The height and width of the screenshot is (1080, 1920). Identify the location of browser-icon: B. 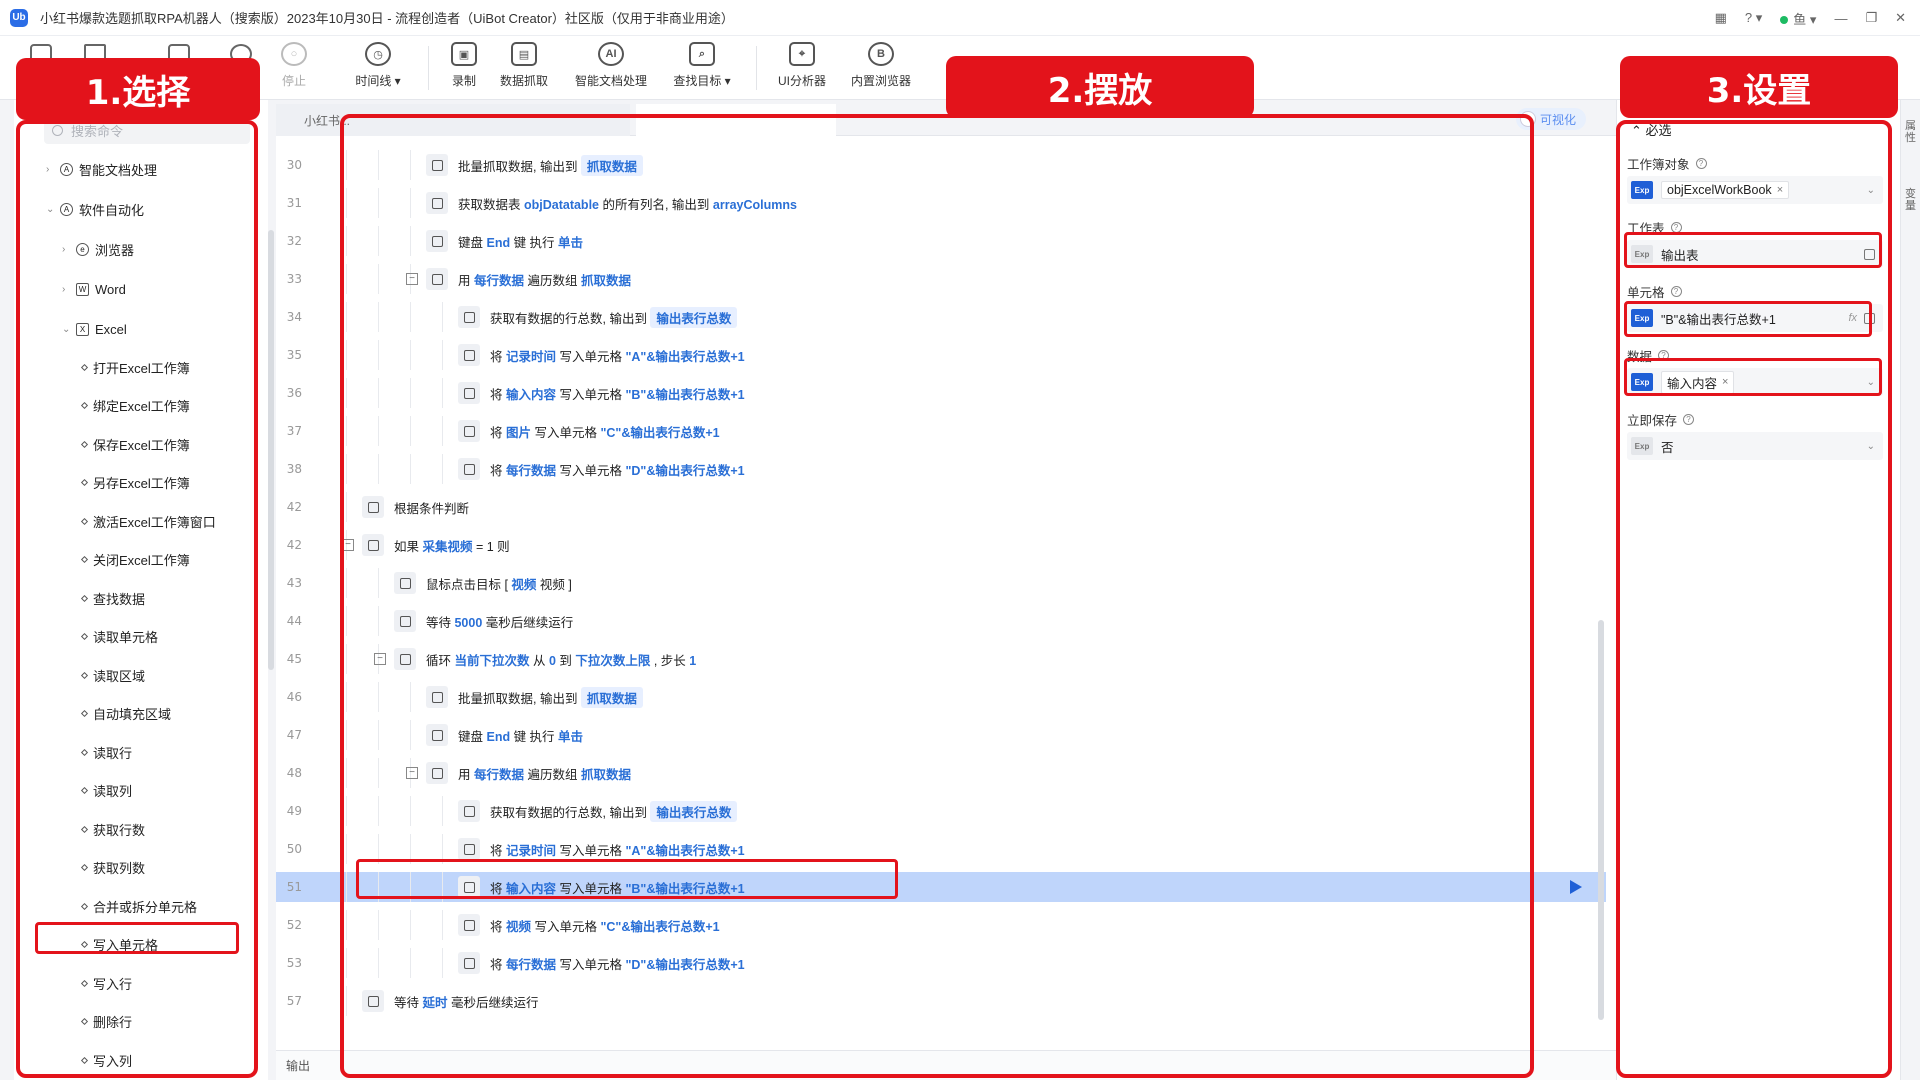
(881, 54).